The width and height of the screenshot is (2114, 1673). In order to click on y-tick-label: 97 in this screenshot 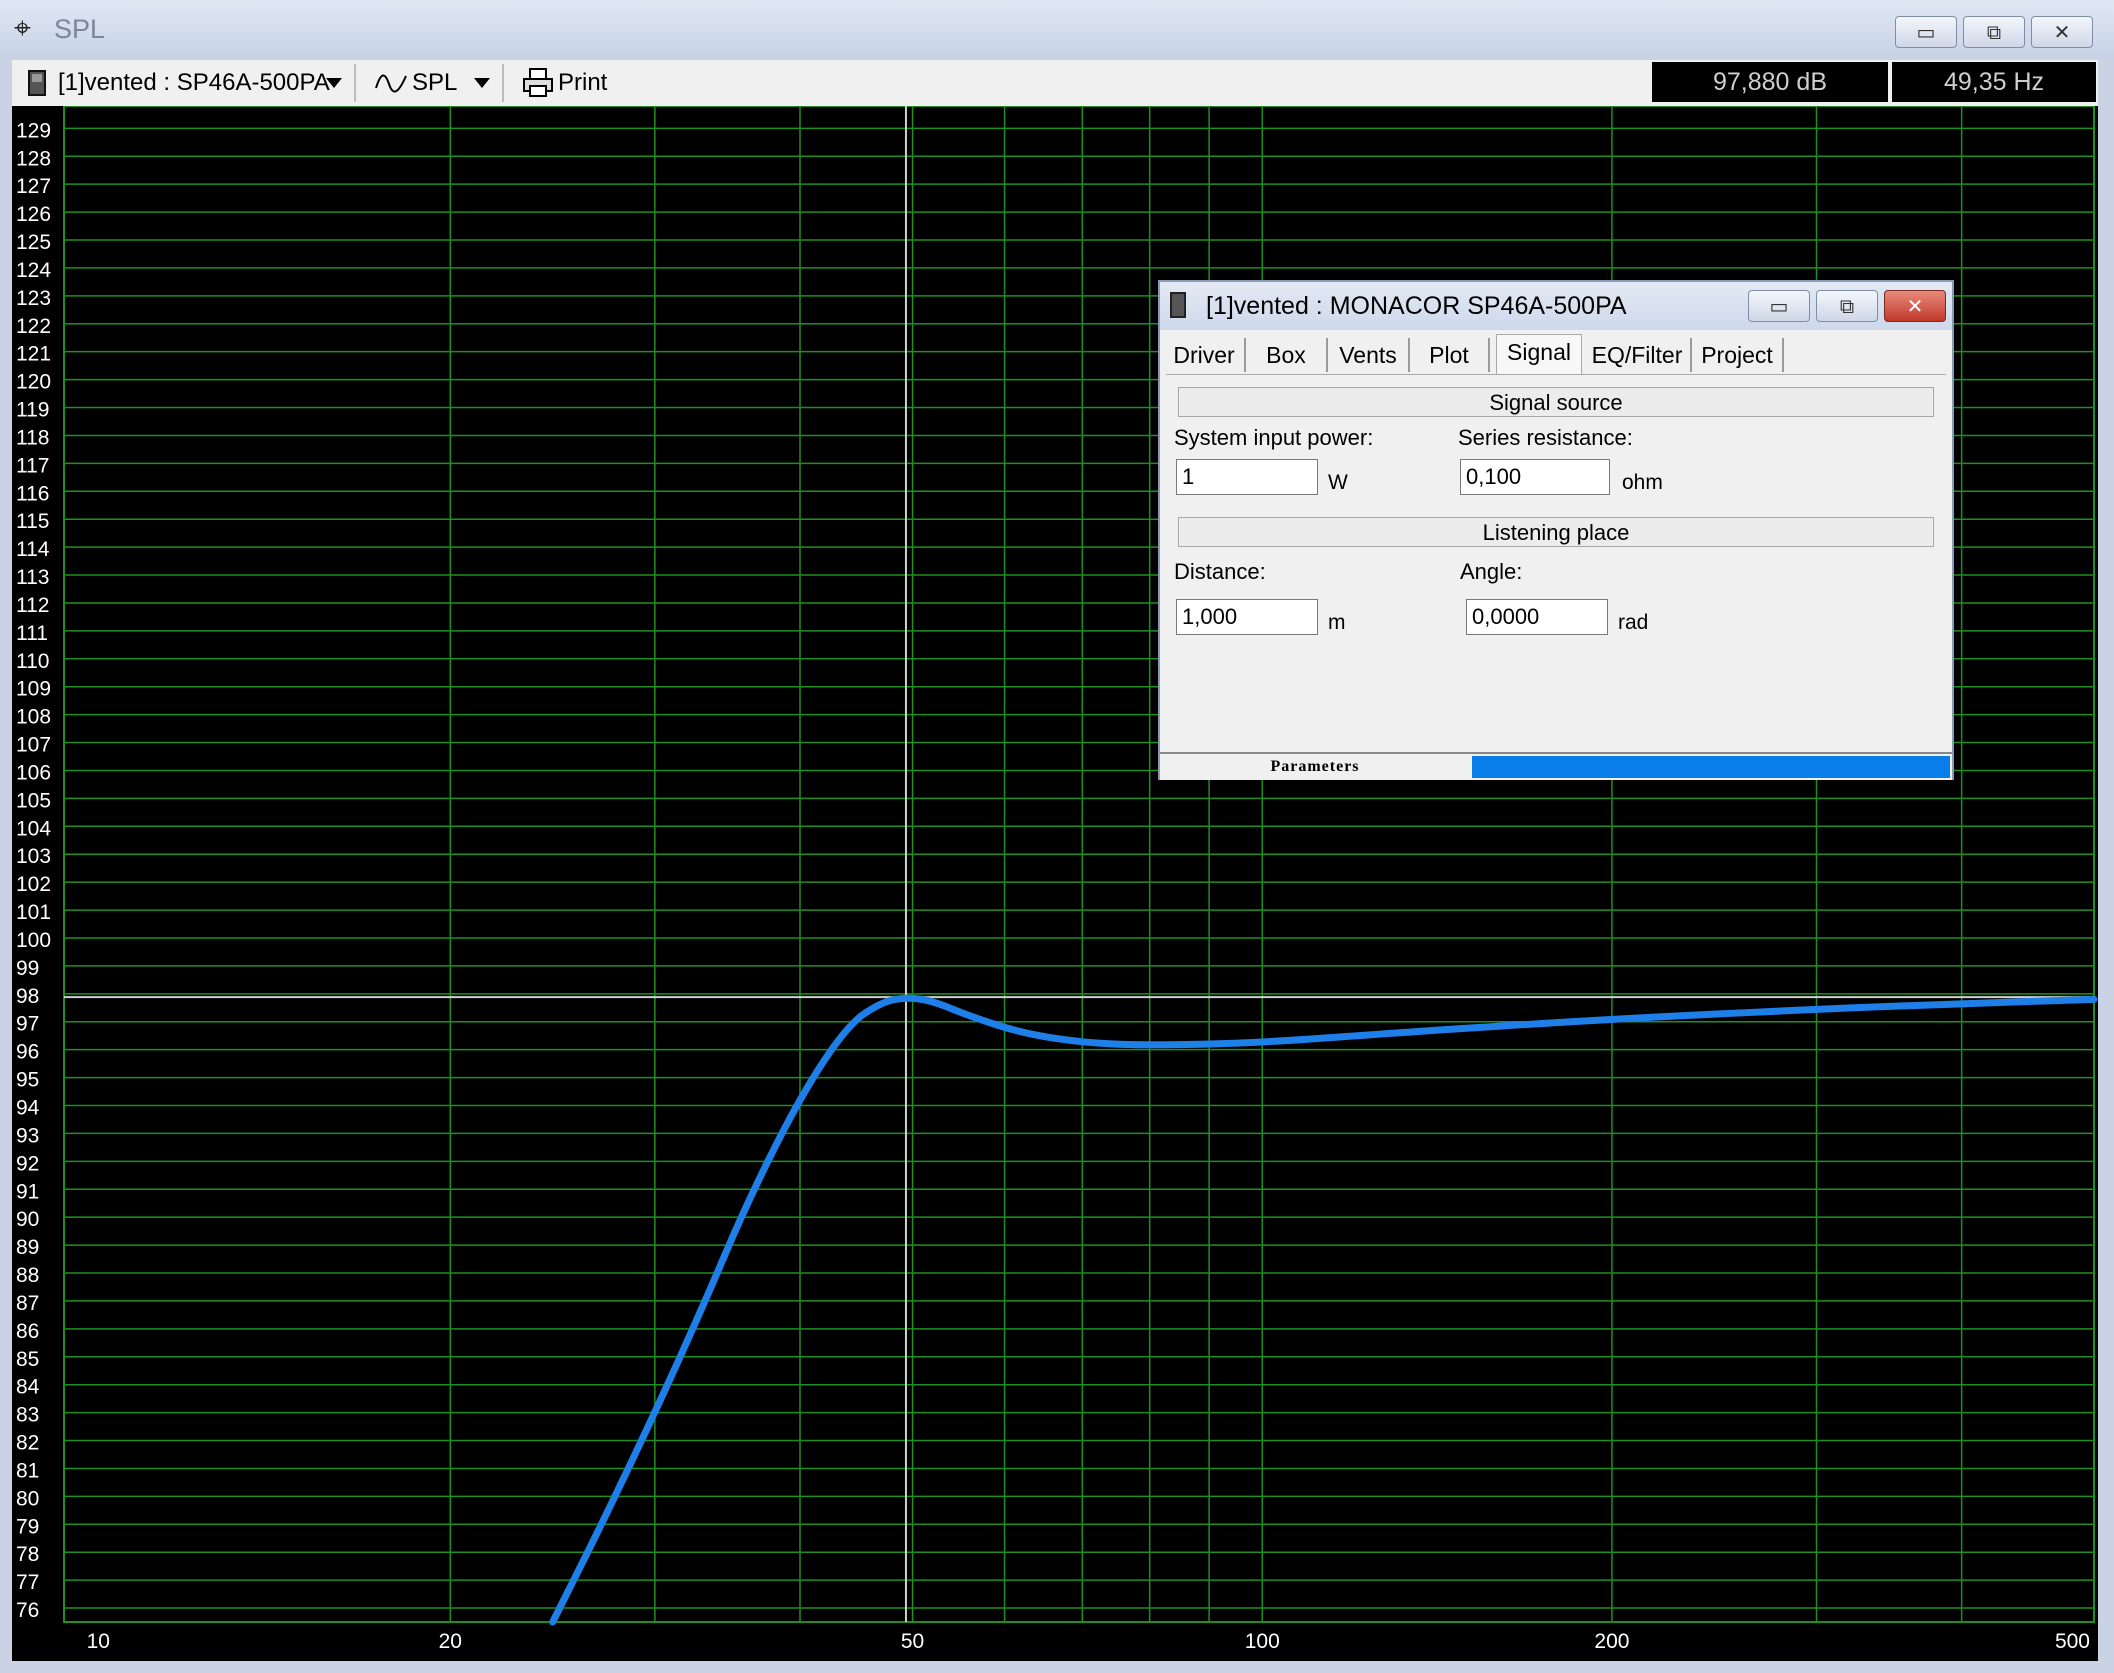, I will do `click(27, 1024)`.